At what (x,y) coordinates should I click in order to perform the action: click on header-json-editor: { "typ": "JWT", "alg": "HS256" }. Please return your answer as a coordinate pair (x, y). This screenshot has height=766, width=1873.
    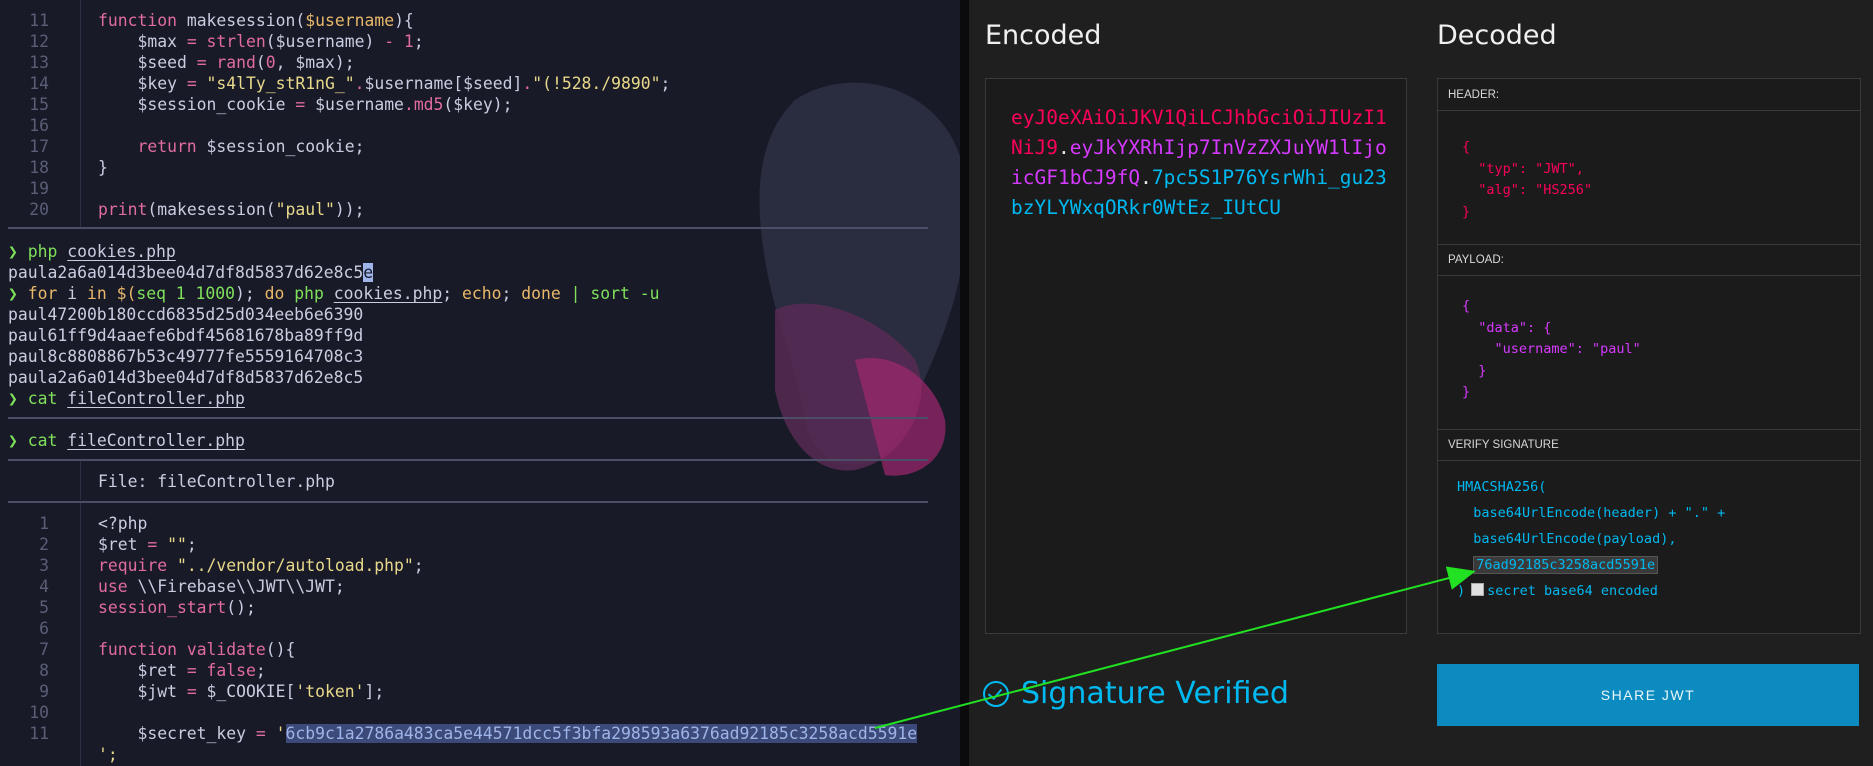
    Looking at the image, I should click on (1527, 180).